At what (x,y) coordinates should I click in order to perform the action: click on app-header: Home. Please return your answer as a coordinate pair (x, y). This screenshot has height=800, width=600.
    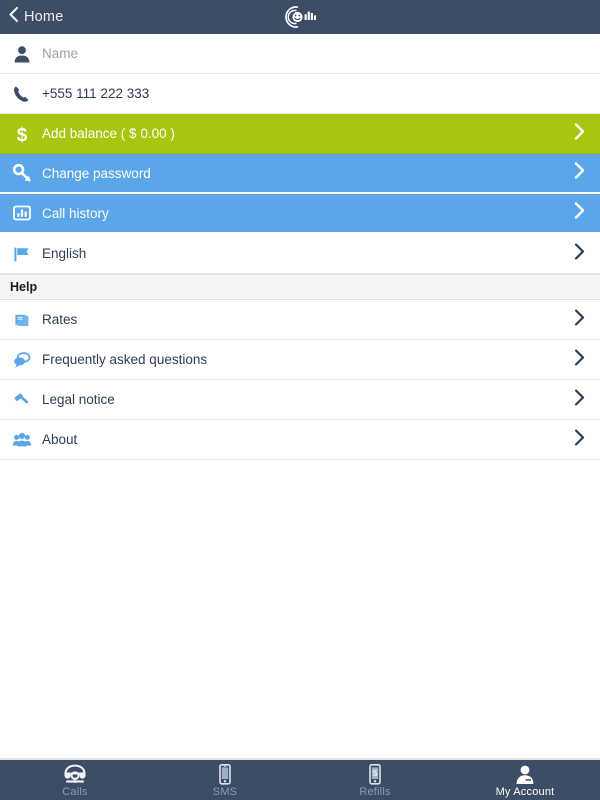
    Looking at the image, I should click on (300, 17).